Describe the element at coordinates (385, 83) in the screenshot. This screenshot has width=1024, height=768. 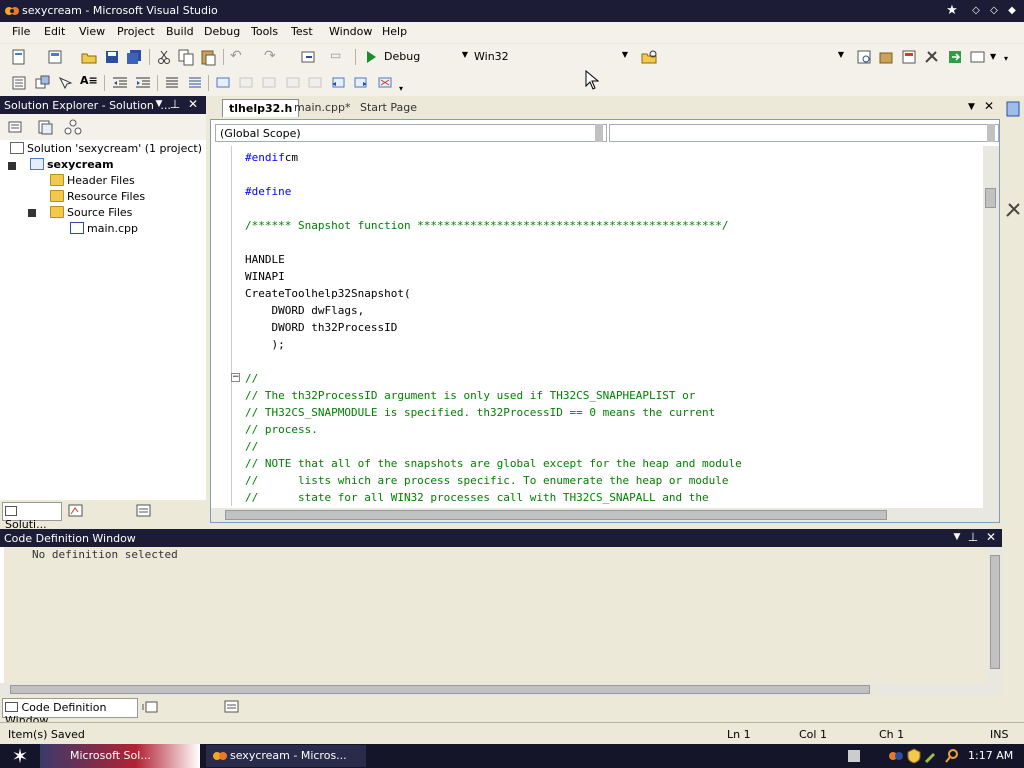
I see `clear-bookmarks-icon` at that location.